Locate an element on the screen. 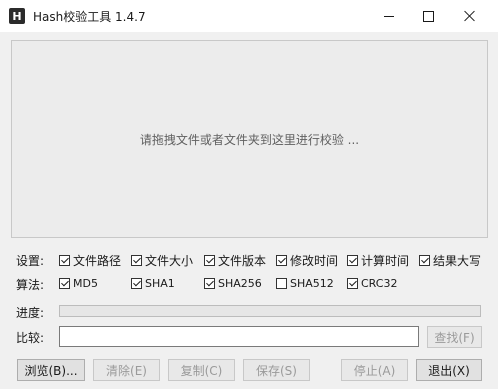 This screenshot has width=498, height=389. checkbox-file-size-label: 文件大小 is located at coordinates (169, 261).